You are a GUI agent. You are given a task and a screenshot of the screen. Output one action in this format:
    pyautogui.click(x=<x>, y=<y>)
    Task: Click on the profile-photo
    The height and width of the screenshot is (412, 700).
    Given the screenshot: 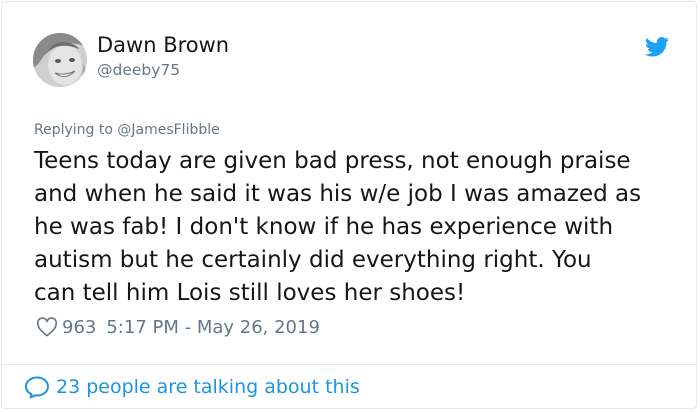 What is the action you would take?
    pyautogui.click(x=60, y=60)
    